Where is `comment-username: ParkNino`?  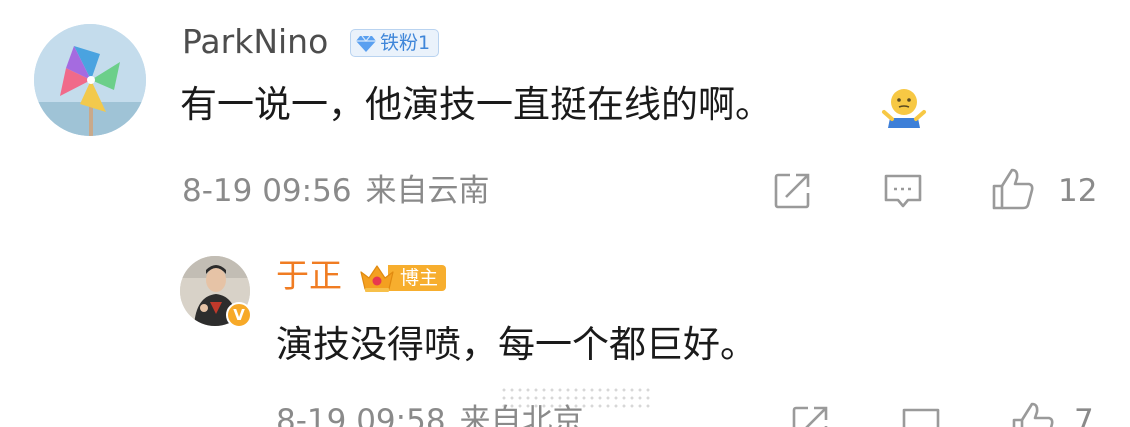
comment-username: ParkNino is located at coordinates (255, 42).